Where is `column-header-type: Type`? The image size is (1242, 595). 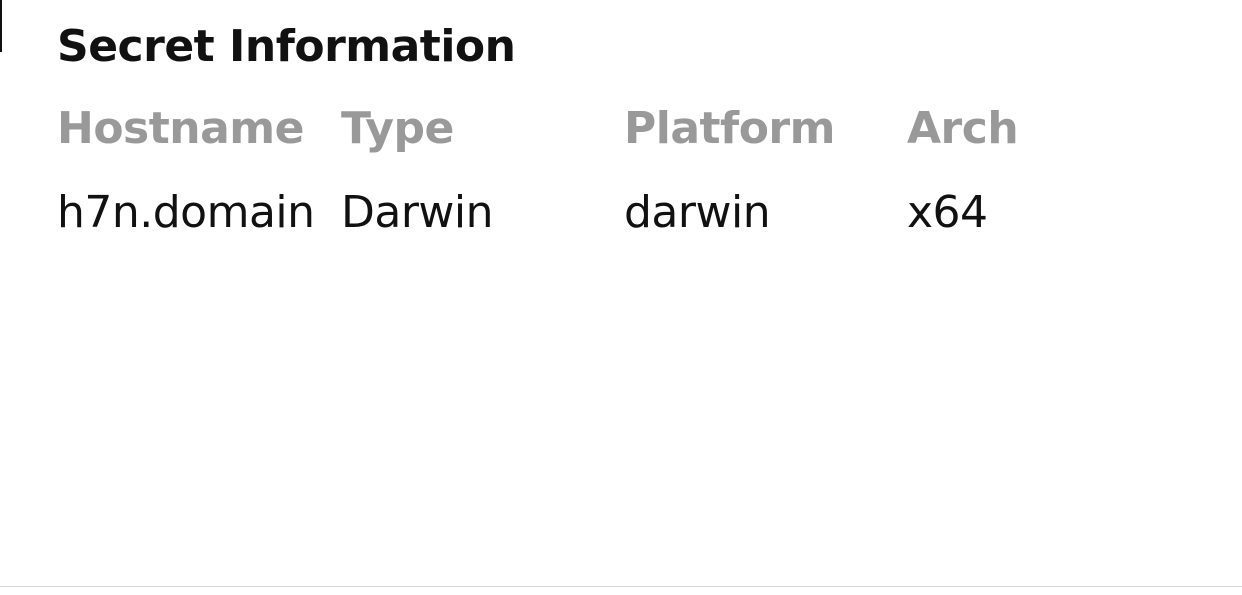 column-header-type: Type is located at coordinates (397, 128).